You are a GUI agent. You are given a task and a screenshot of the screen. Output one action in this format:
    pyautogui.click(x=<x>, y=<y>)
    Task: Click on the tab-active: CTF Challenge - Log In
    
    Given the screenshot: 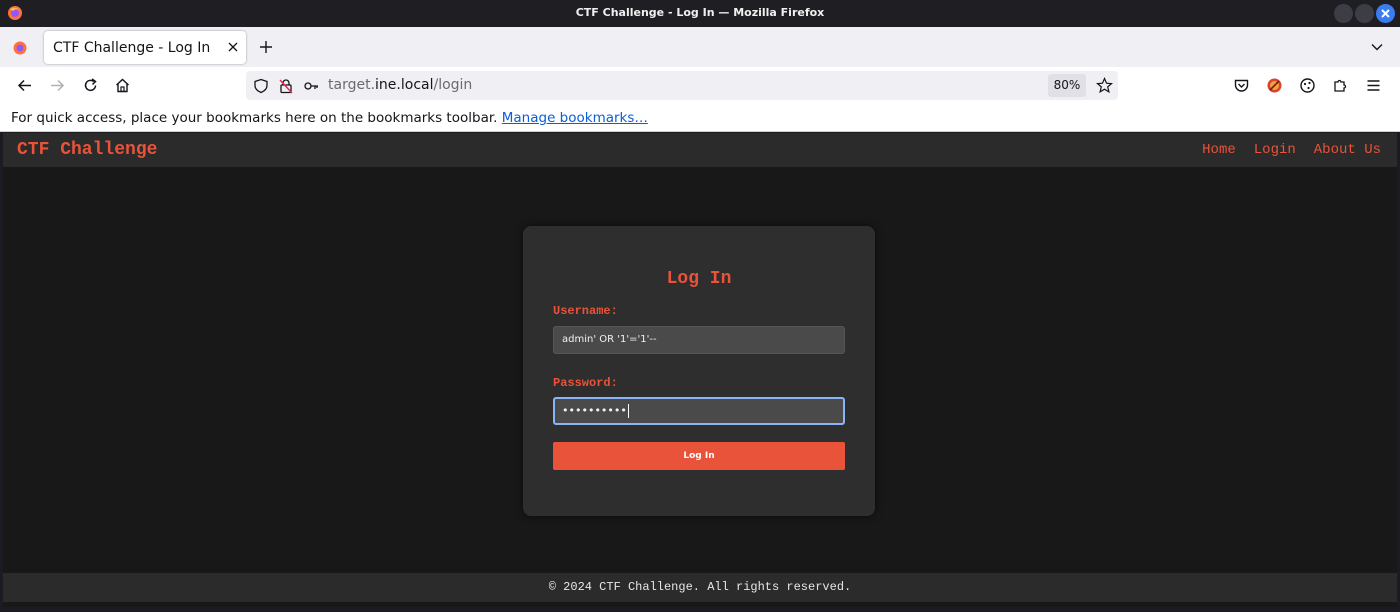 What is the action you would take?
    pyautogui.click(x=145, y=47)
    